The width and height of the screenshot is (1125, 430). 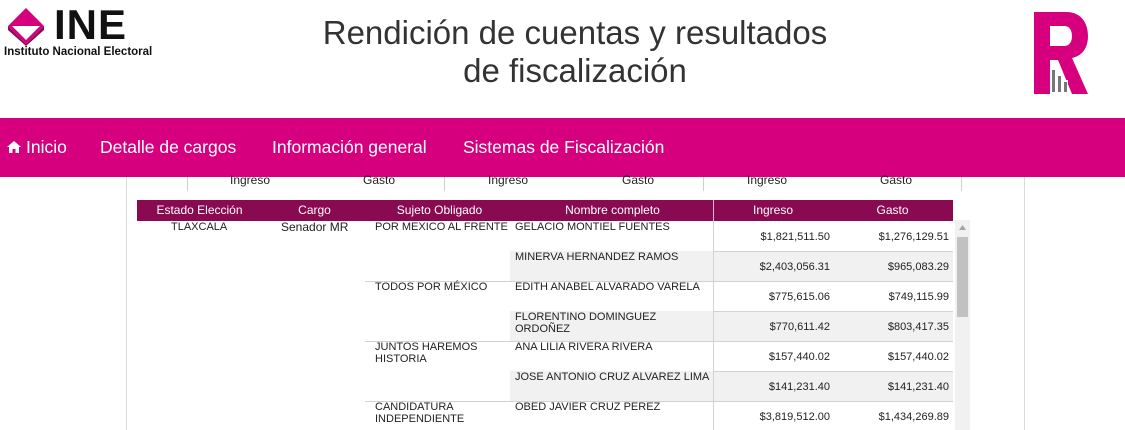 I want to click on cell-cargo: Senador MR, so click(x=315, y=227).